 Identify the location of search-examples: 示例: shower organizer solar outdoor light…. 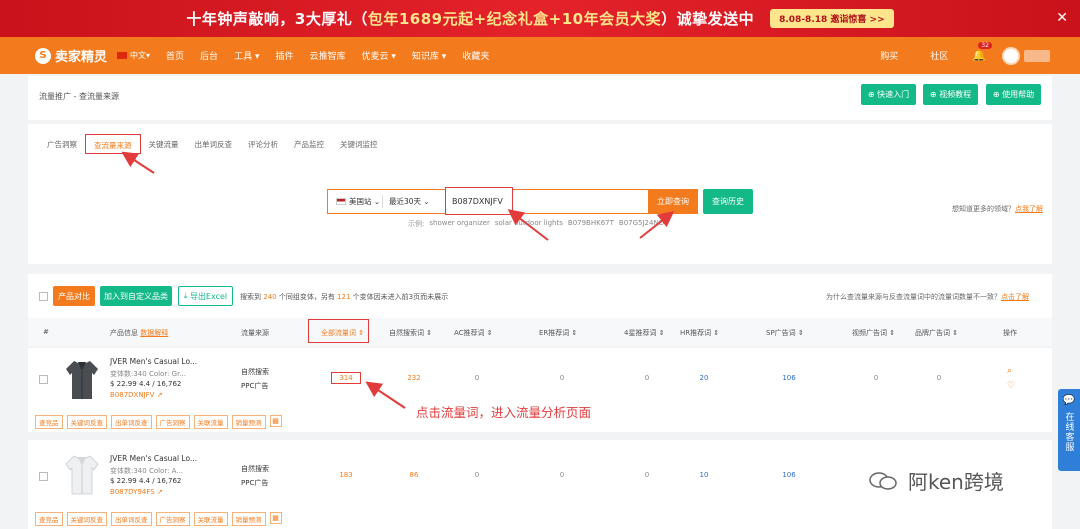
(536, 224).